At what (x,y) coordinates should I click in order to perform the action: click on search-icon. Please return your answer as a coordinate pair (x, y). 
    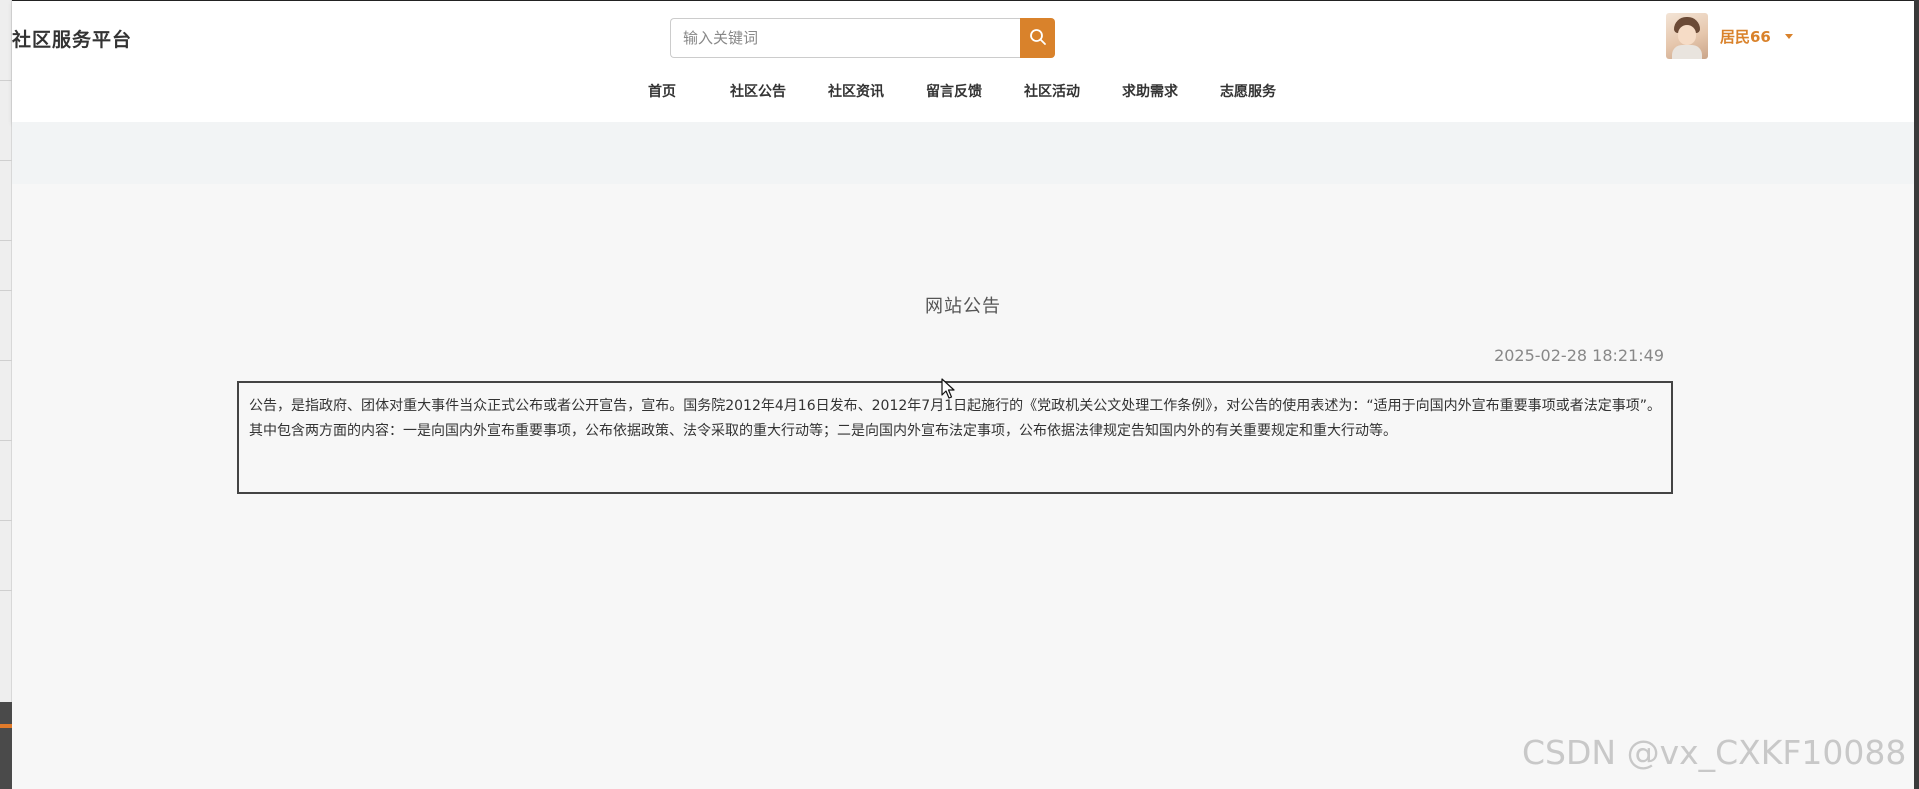
    Looking at the image, I should click on (1038, 38).